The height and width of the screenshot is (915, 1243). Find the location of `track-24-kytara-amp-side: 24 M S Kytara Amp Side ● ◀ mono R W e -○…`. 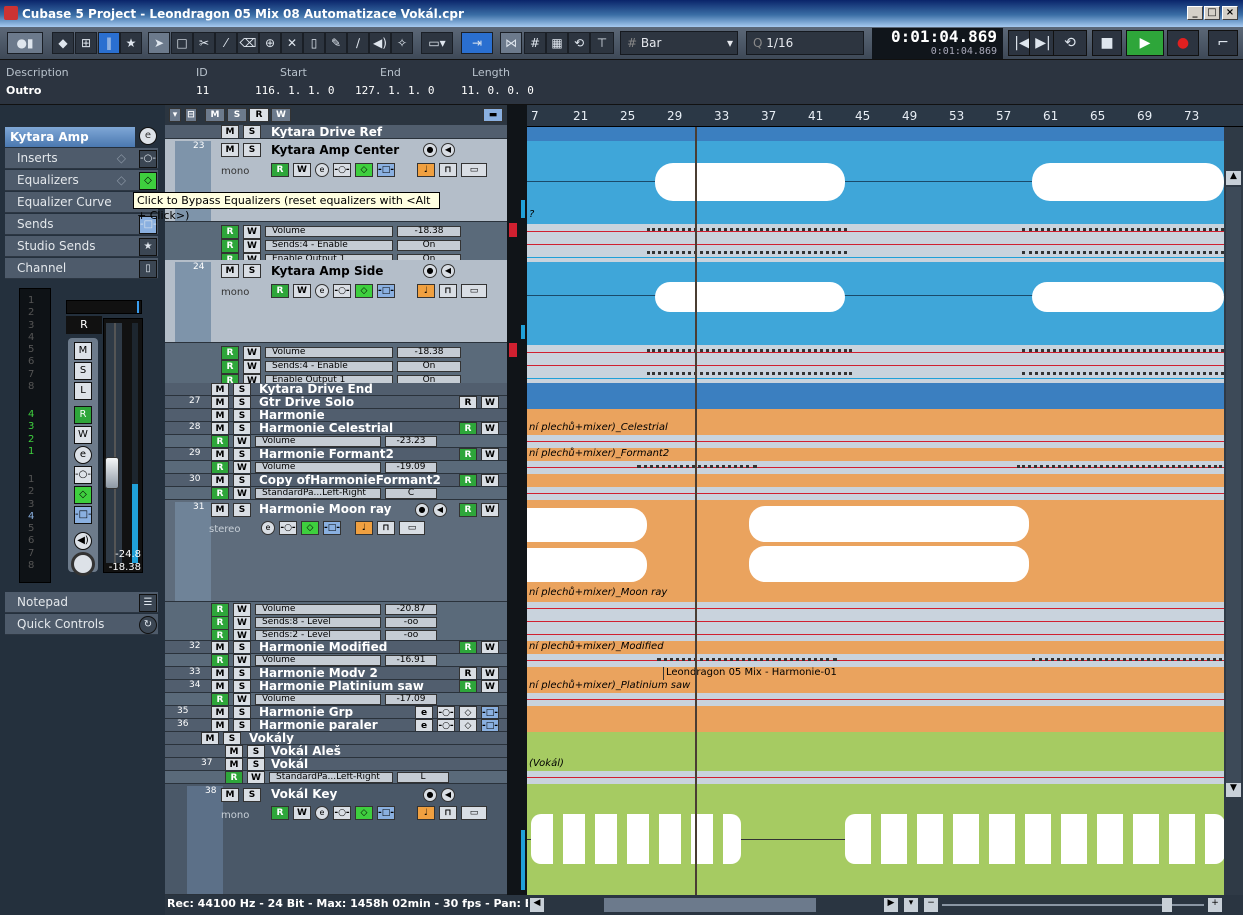

track-24-kytara-amp-side: 24 M S Kytara Amp Side ● ◀ mono R W e -○… is located at coordinates (336, 301).